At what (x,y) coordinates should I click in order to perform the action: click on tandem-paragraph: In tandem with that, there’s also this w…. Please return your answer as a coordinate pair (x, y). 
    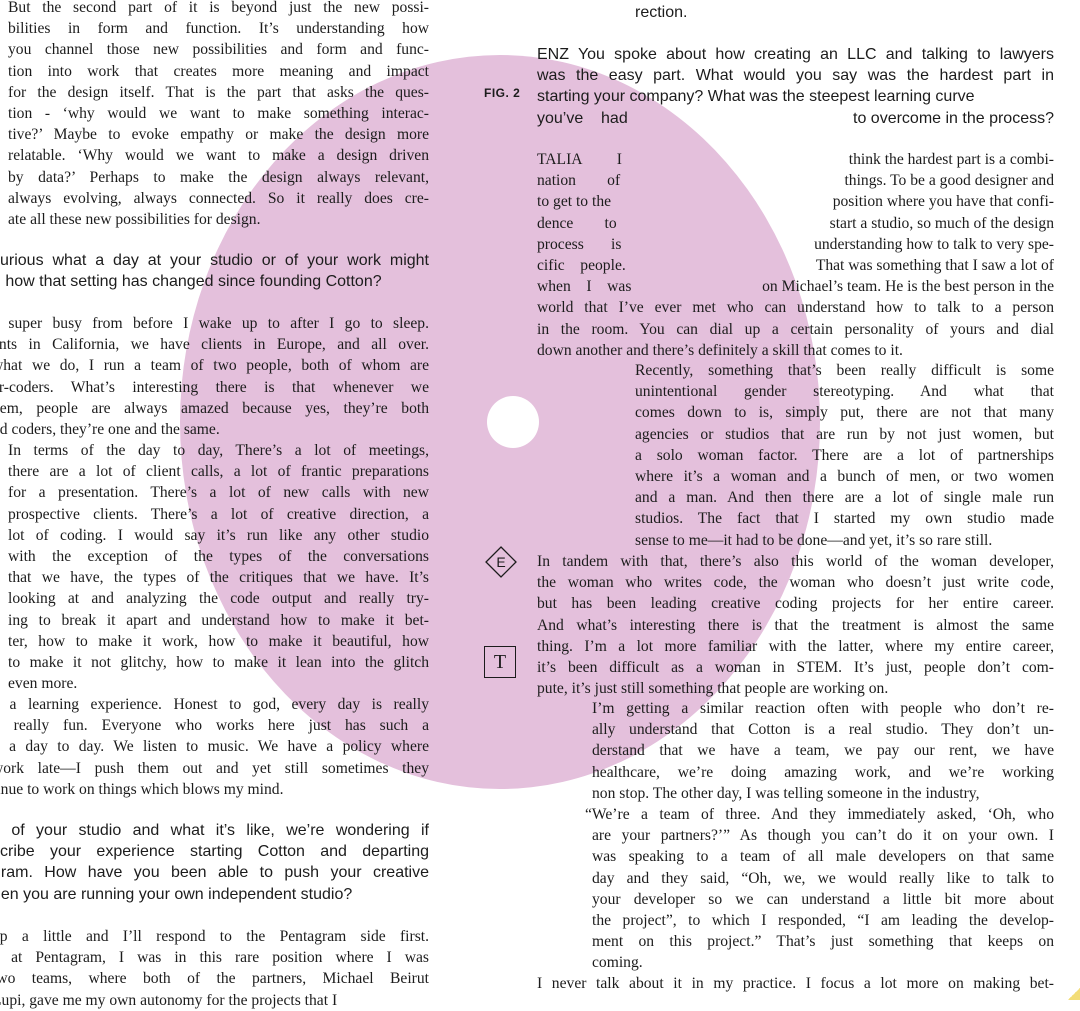
    Looking at the image, I should click on (795, 625).